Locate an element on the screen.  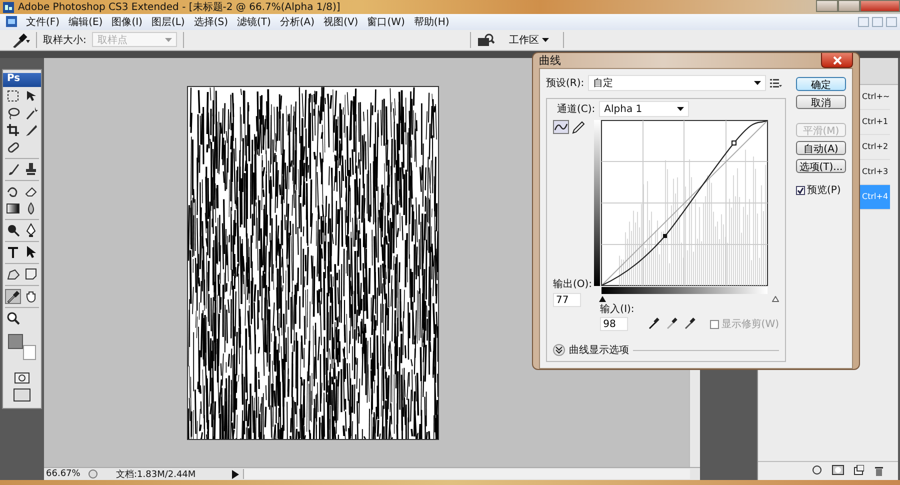
pen-tool-icon is located at coordinates (31, 230).